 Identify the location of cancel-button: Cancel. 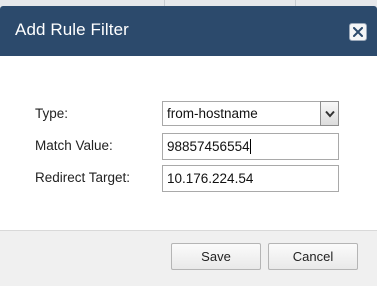
(313, 256).